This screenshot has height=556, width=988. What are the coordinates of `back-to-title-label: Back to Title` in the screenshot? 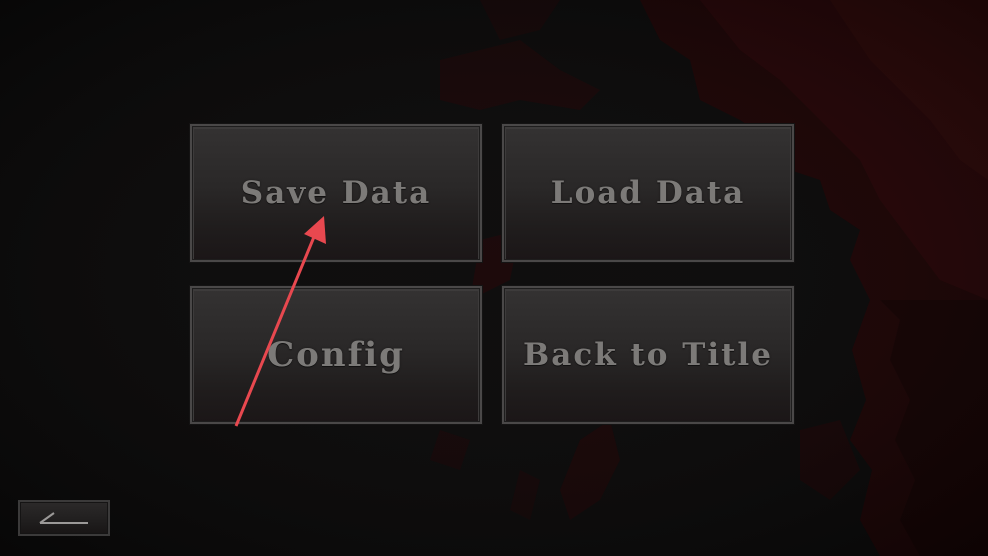 It's located at (648, 355).